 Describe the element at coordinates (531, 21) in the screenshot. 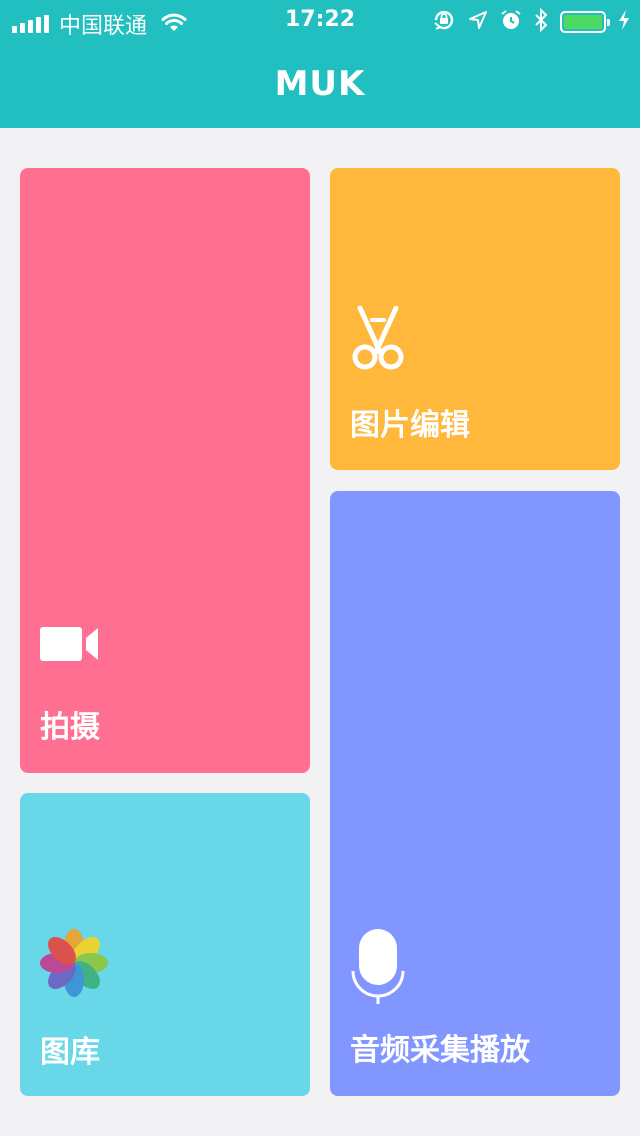

I see `status-right` at that location.